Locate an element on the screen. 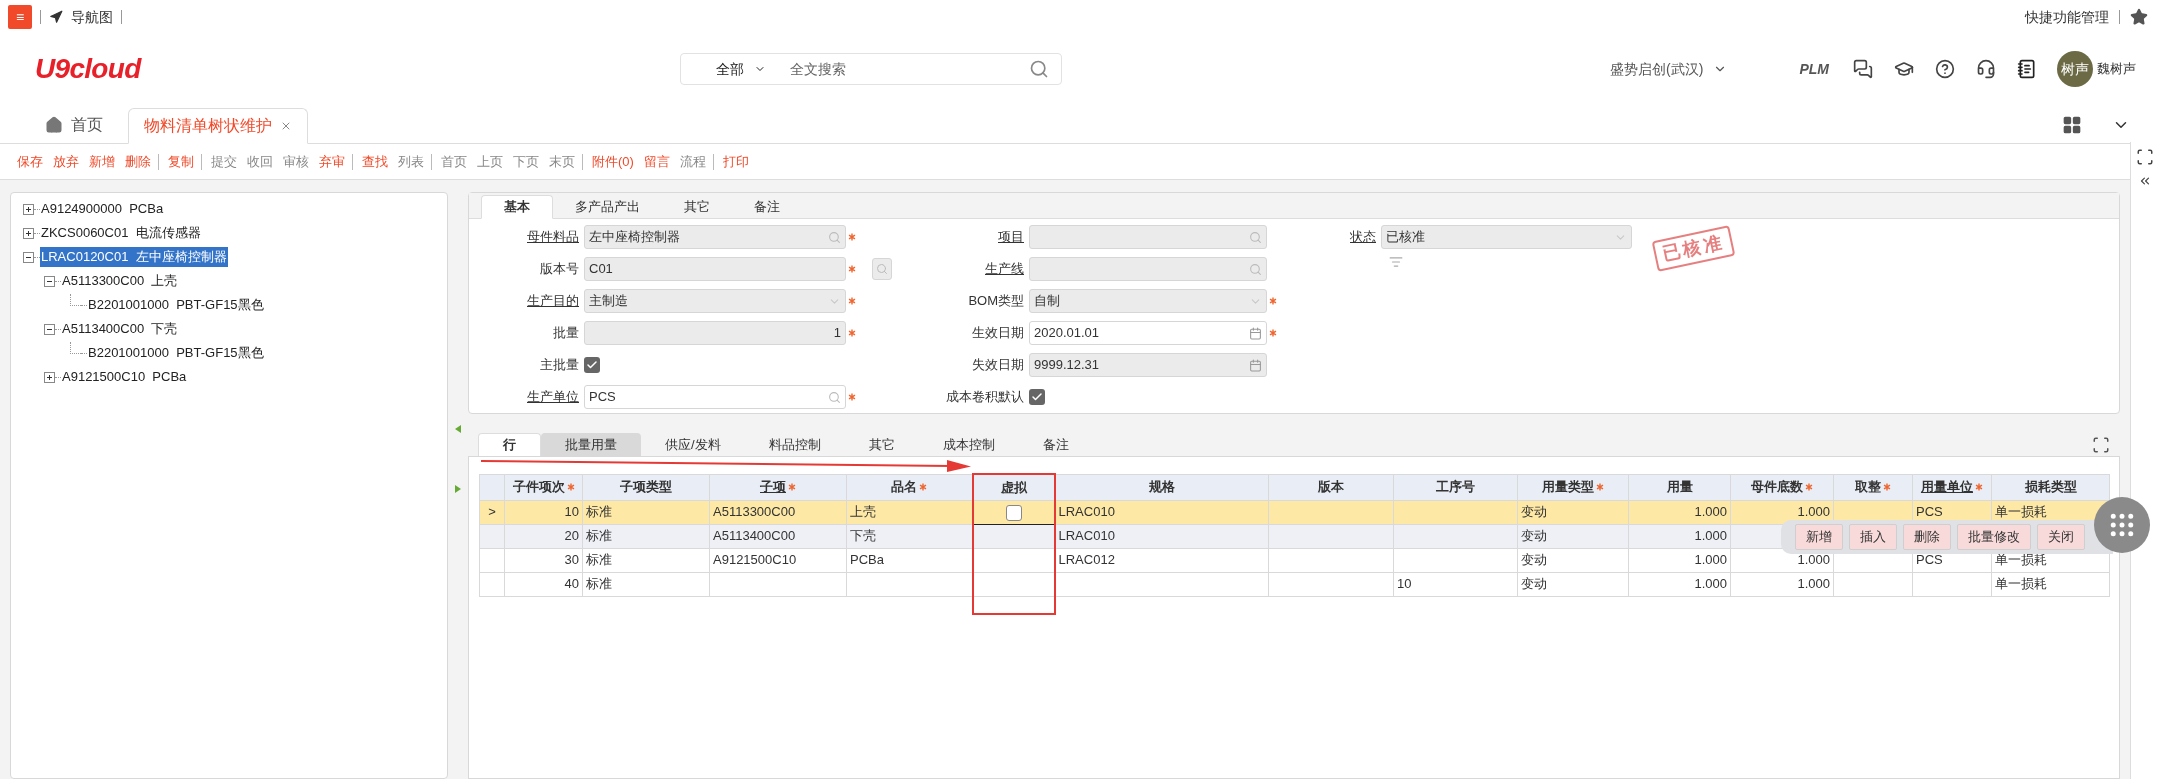  tree-node-label: LRAC0120C01 左中座椅控制器 is located at coordinates (134, 257).